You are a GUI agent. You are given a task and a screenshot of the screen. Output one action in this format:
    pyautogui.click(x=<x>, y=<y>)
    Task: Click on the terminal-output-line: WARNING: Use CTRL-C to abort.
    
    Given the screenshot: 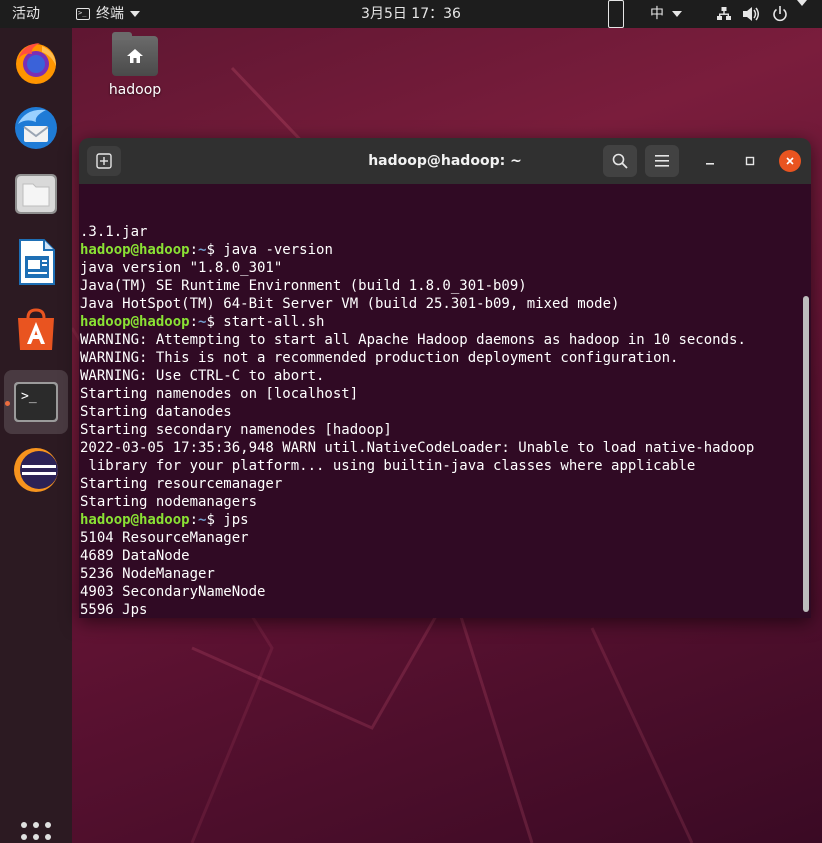 What is the action you would take?
    pyautogui.click(x=202, y=376)
    